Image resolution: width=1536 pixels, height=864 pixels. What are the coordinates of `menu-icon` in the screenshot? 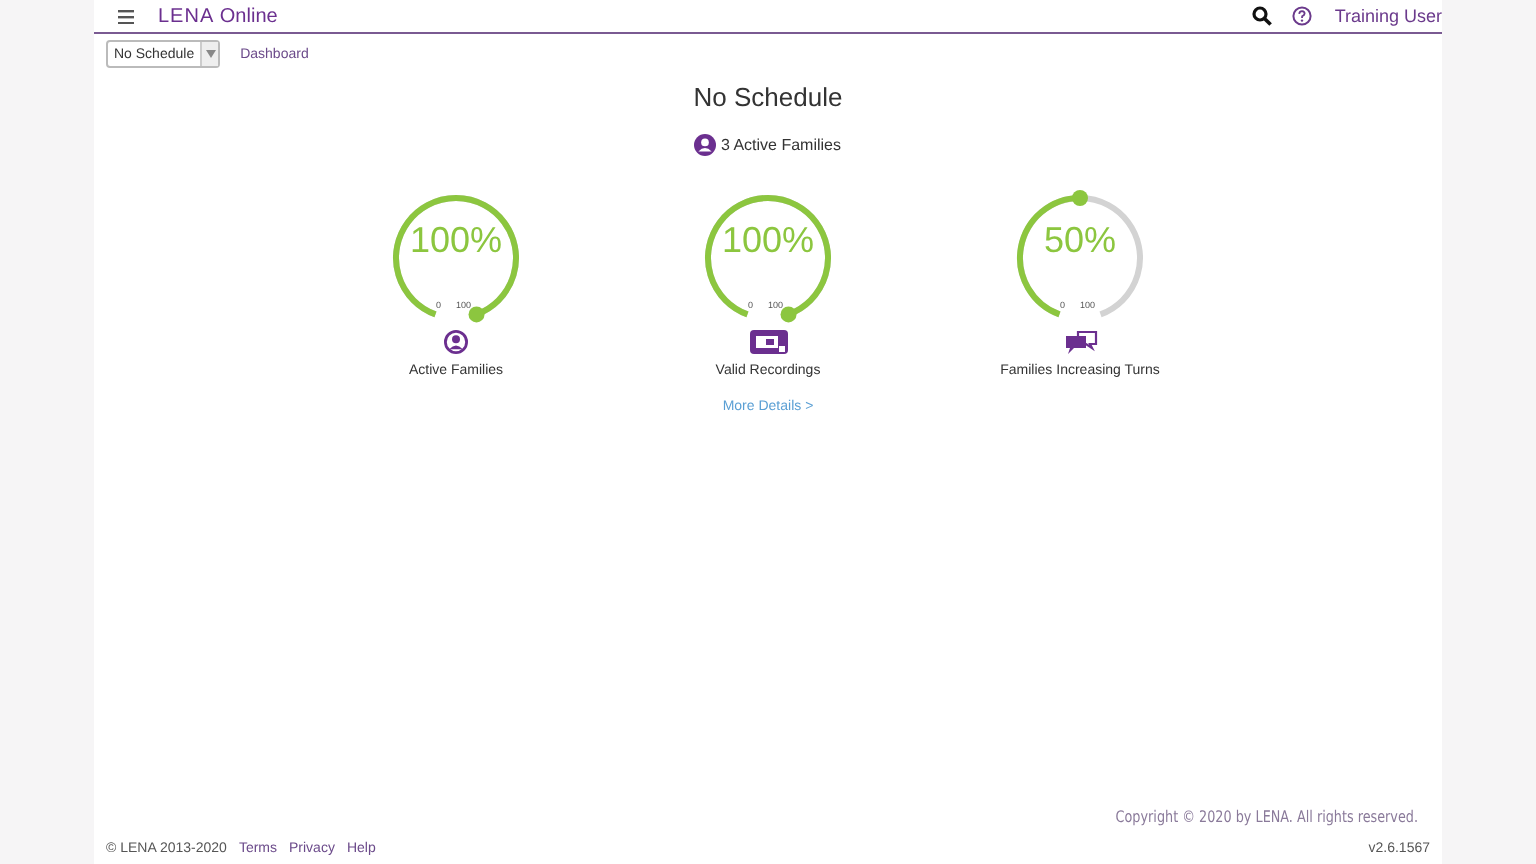 It's located at (126, 16).